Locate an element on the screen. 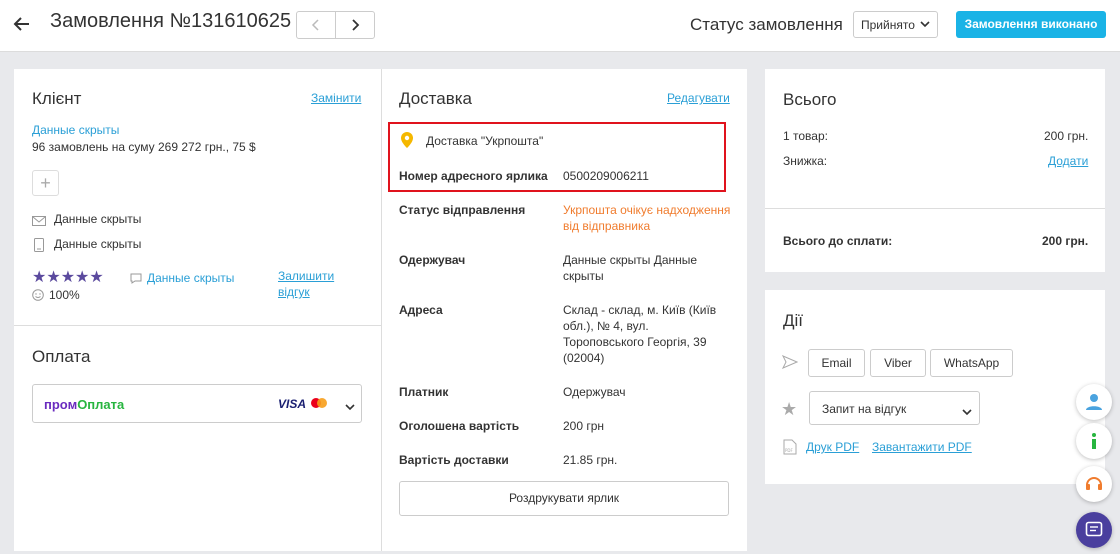 This screenshot has width=1120, height=554. value-payer: Одержувач is located at coordinates (594, 392).